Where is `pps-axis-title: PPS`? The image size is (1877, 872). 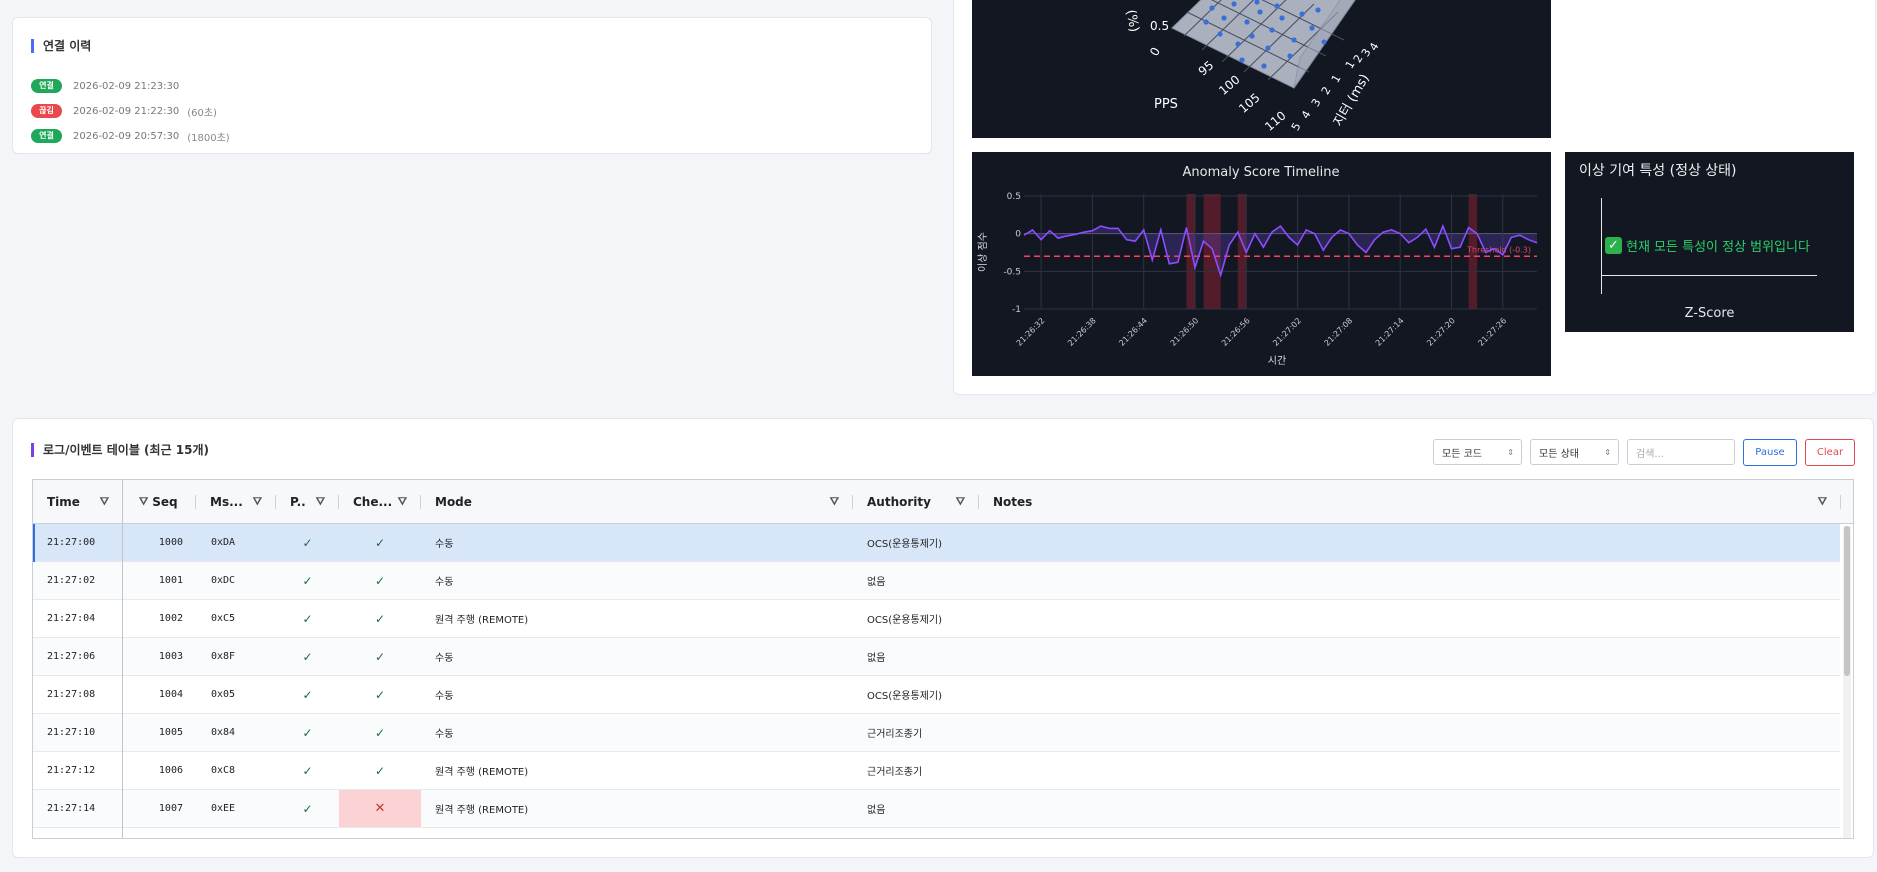
pps-axis-title: PPS is located at coordinates (1166, 104).